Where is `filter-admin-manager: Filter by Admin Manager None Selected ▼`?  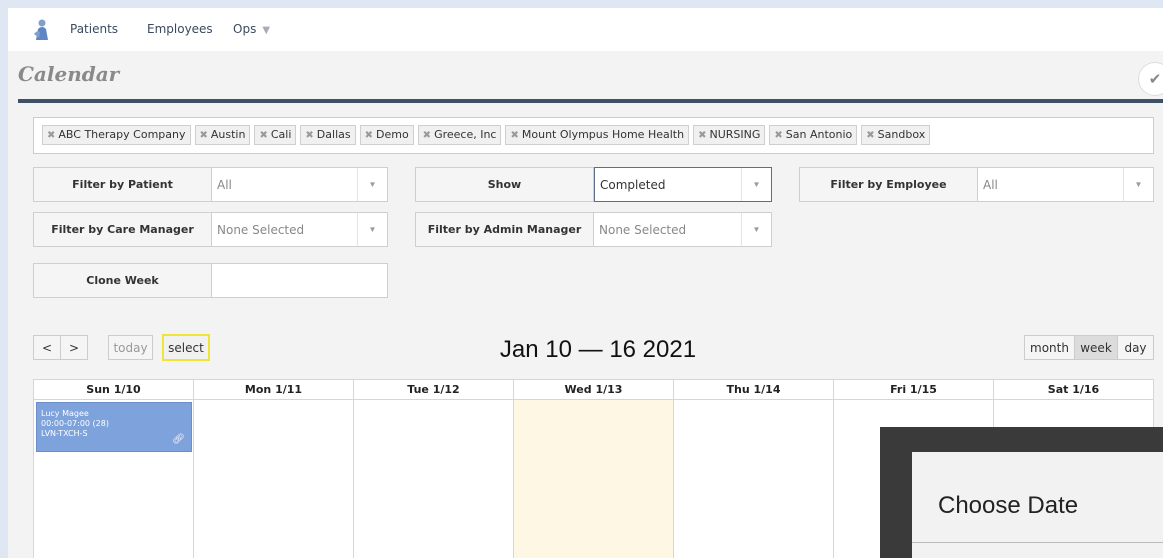 filter-admin-manager: Filter by Admin Manager None Selected ▼ is located at coordinates (593, 229).